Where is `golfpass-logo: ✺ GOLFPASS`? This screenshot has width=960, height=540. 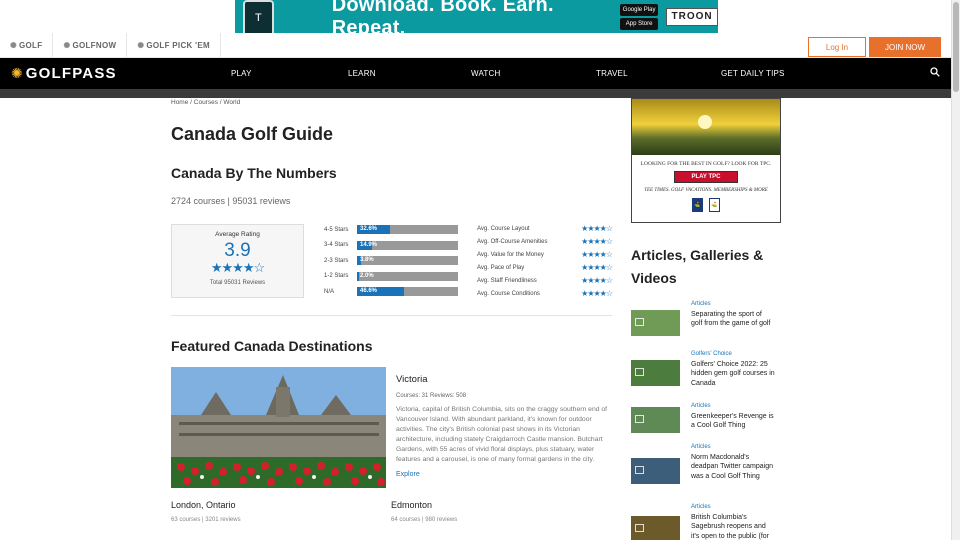 golfpass-logo: ✺ GOLFPASS is located at coordinates (64, 73).